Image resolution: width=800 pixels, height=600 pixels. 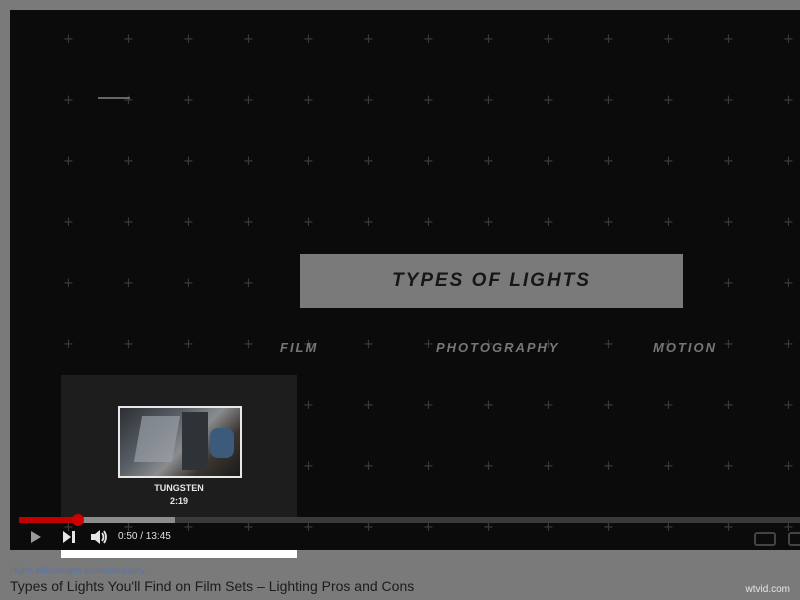 I want to click on fullscreen-icon, so click(x=794, y=539).